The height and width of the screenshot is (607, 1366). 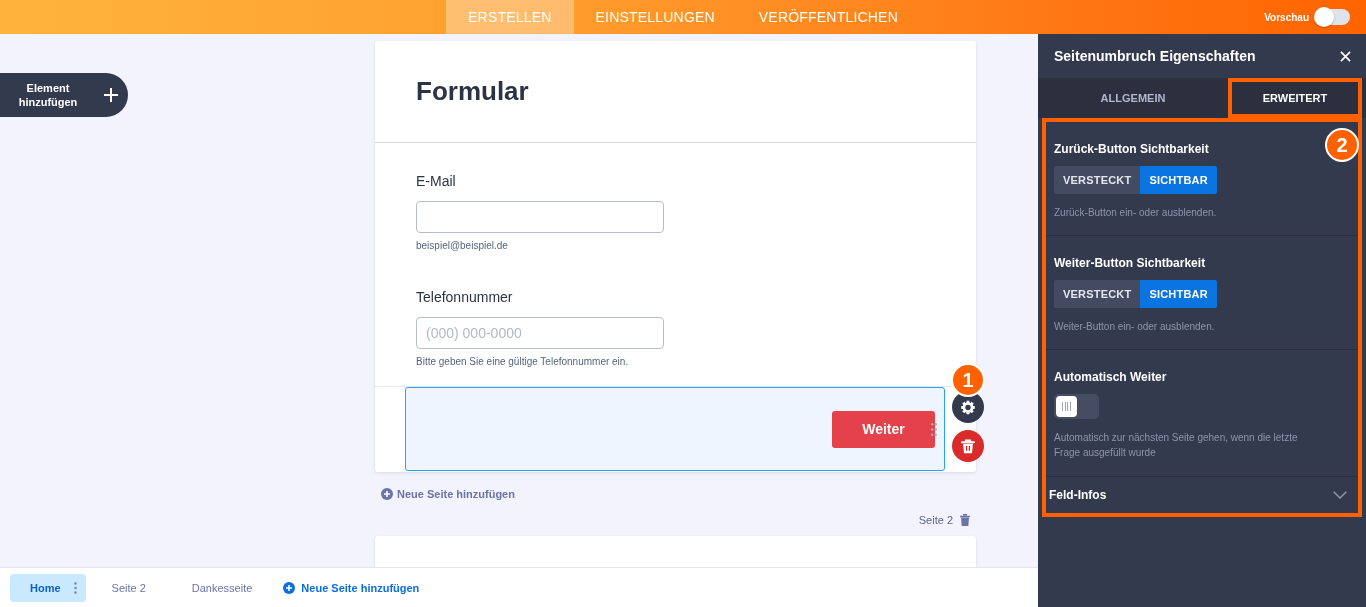 I want to click on page-tab: Seite 2, so click(x=128, y=587).